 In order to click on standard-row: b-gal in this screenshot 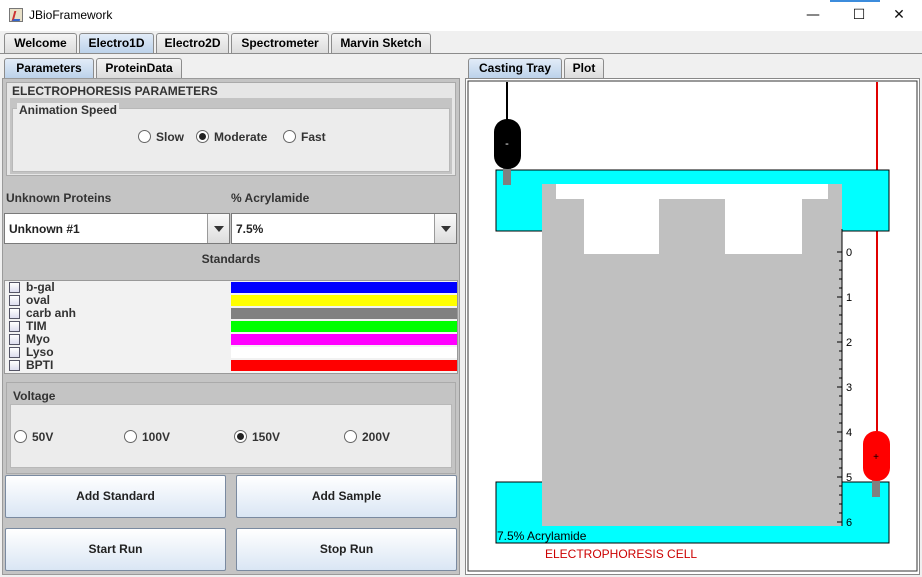, I will do `click(231, 287)`.